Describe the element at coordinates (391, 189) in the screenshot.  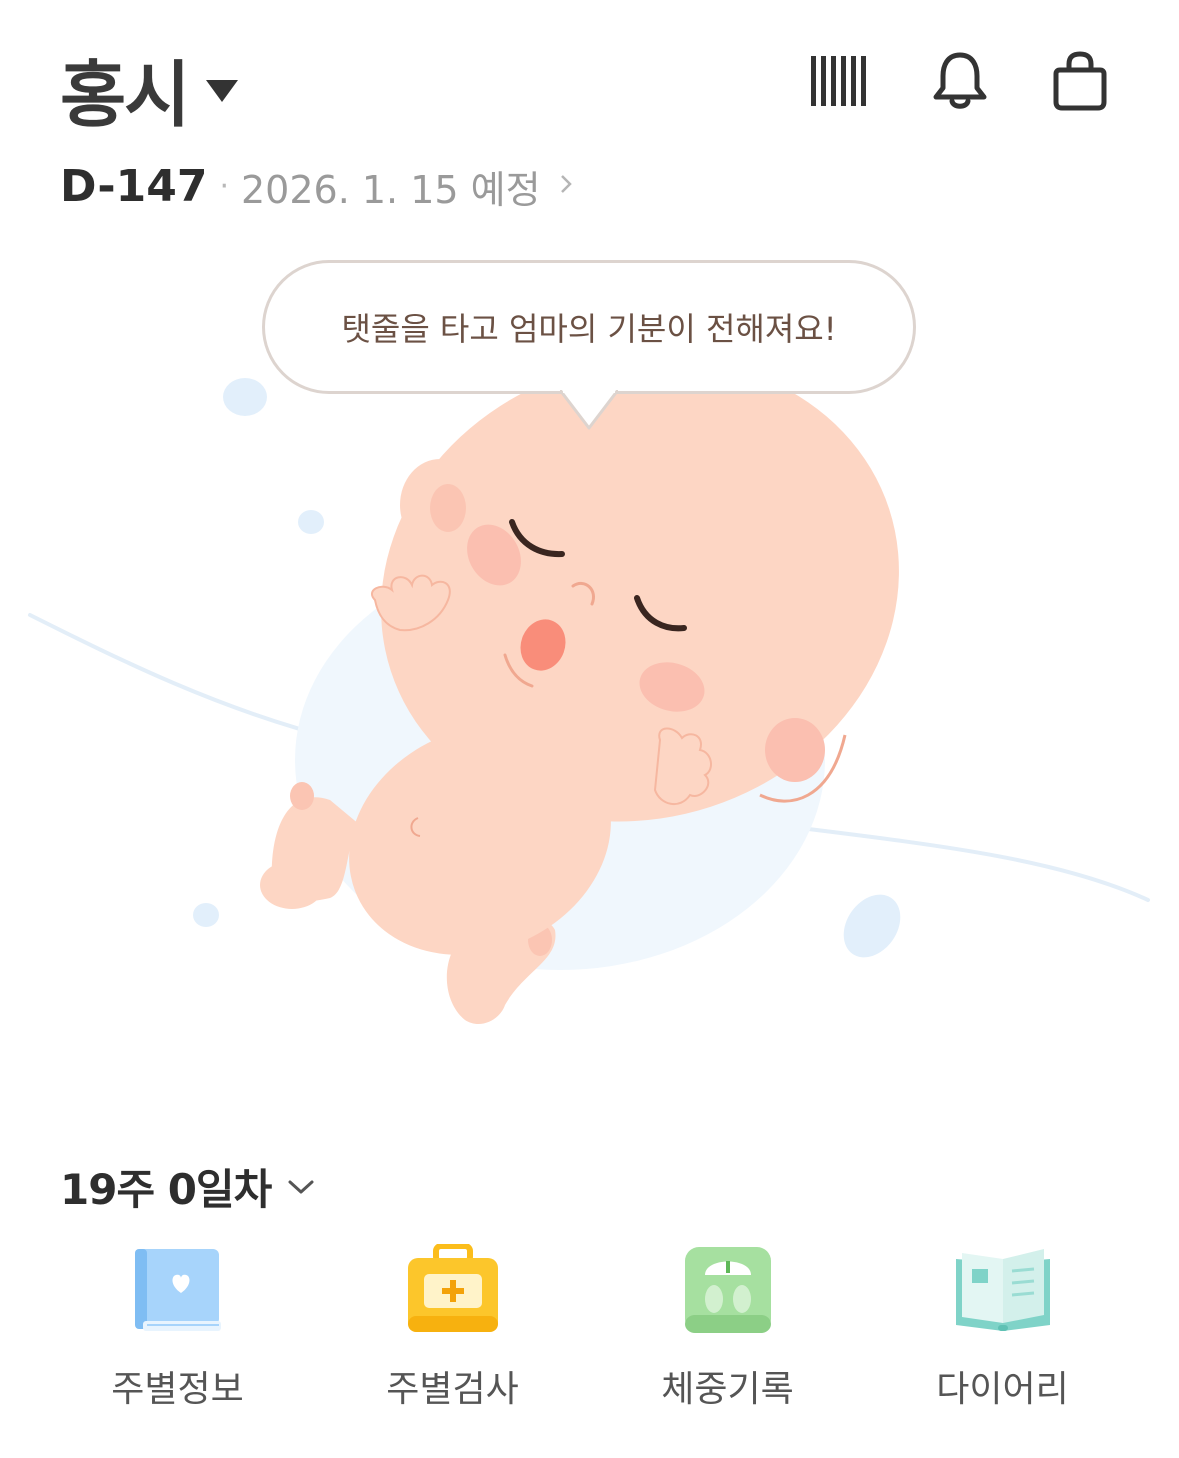
I see `due-date: 2026. 1. 15 예정` at that location.